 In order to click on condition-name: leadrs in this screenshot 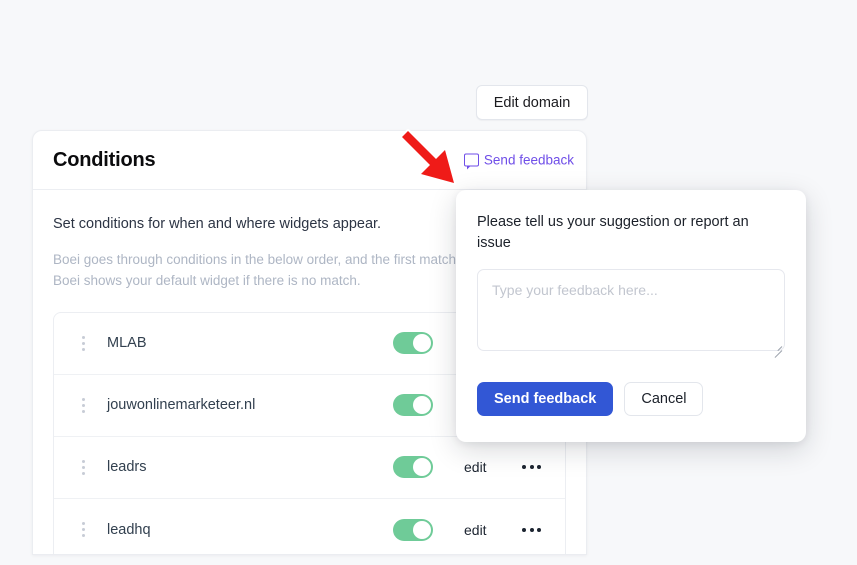, I will do `click(127, 467)`.